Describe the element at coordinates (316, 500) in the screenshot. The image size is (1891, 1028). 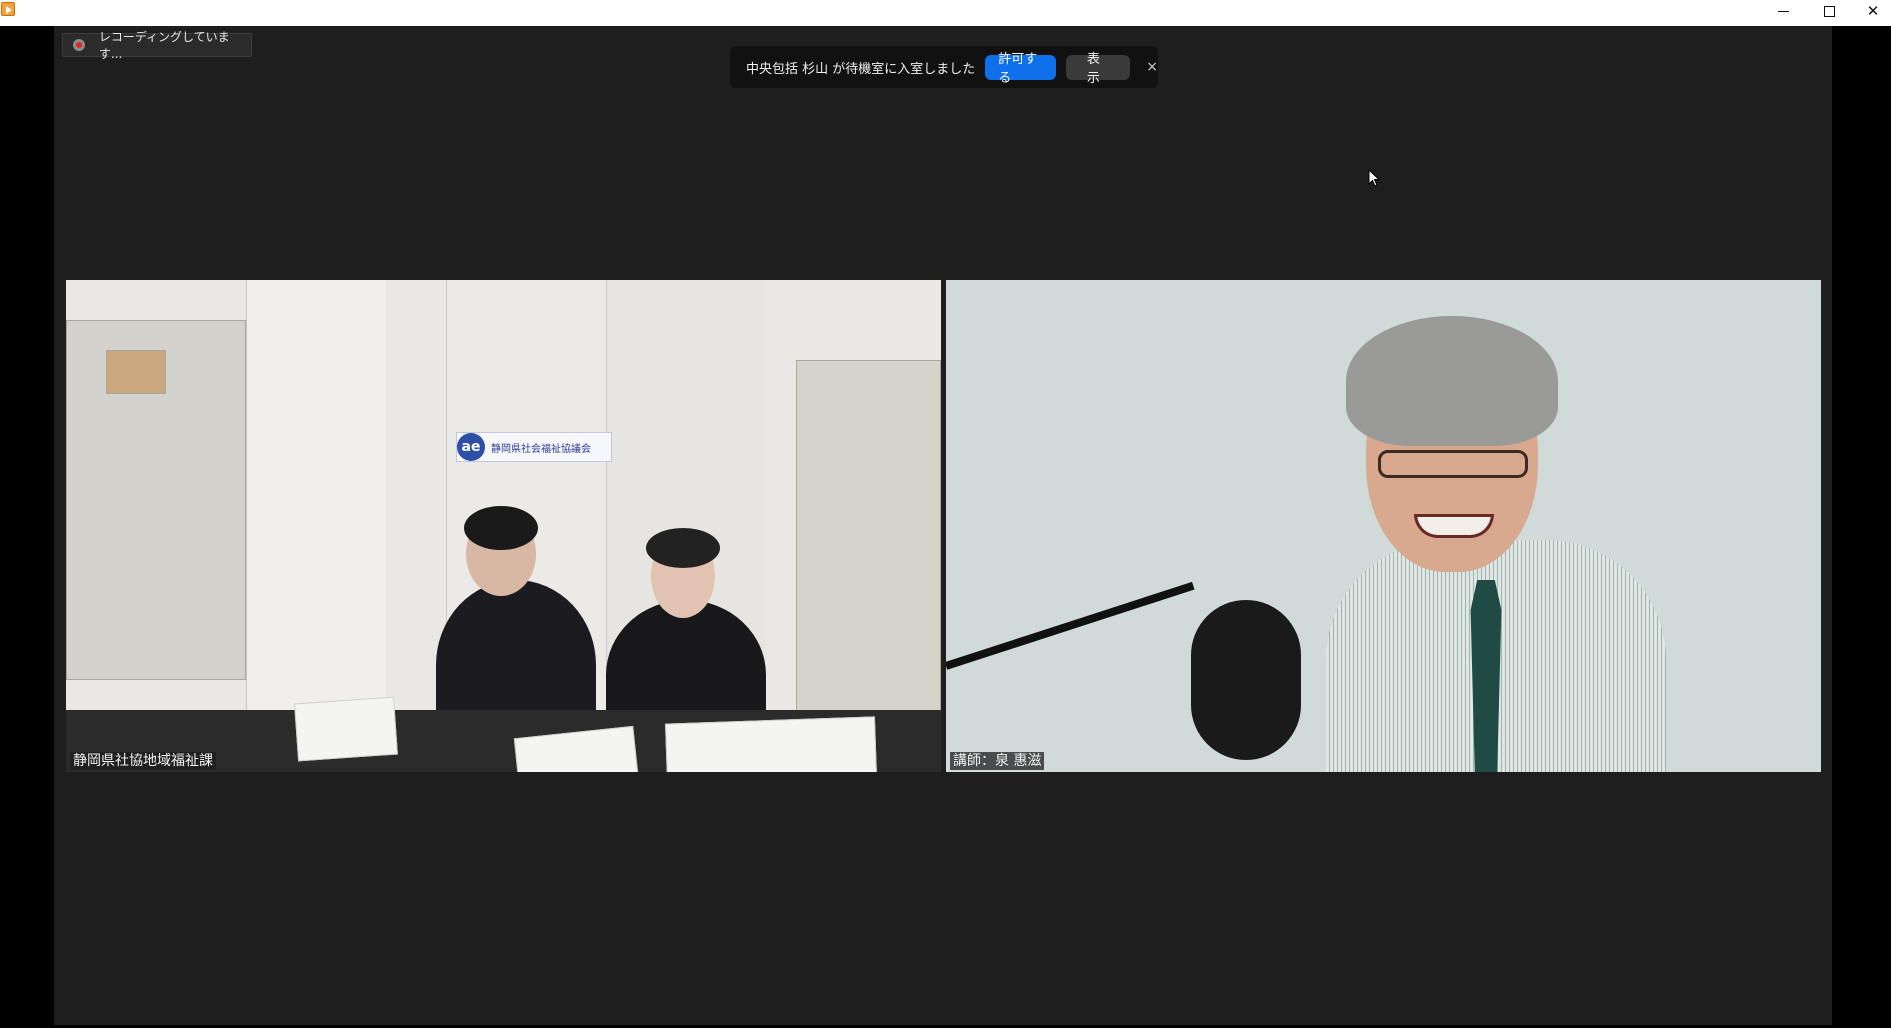
I see `wall-column` at that location.